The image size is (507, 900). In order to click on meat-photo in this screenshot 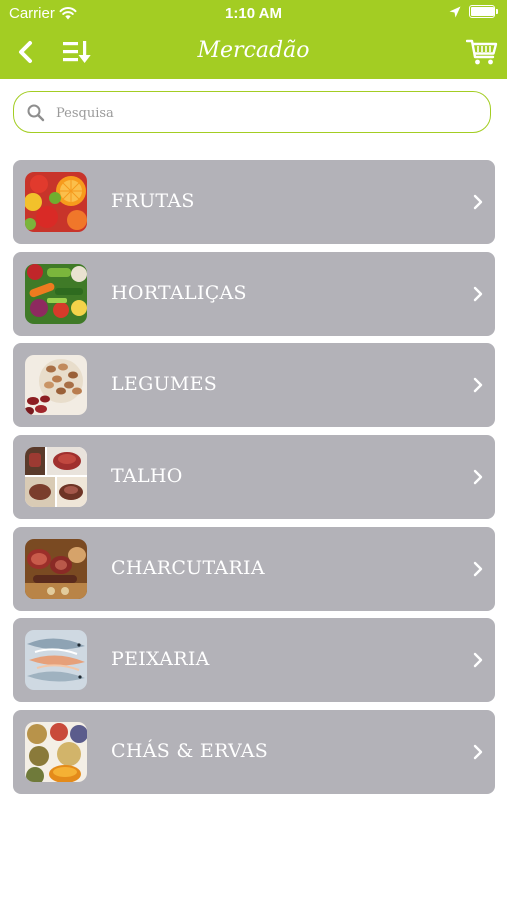, I will do `click(56, 477)`.